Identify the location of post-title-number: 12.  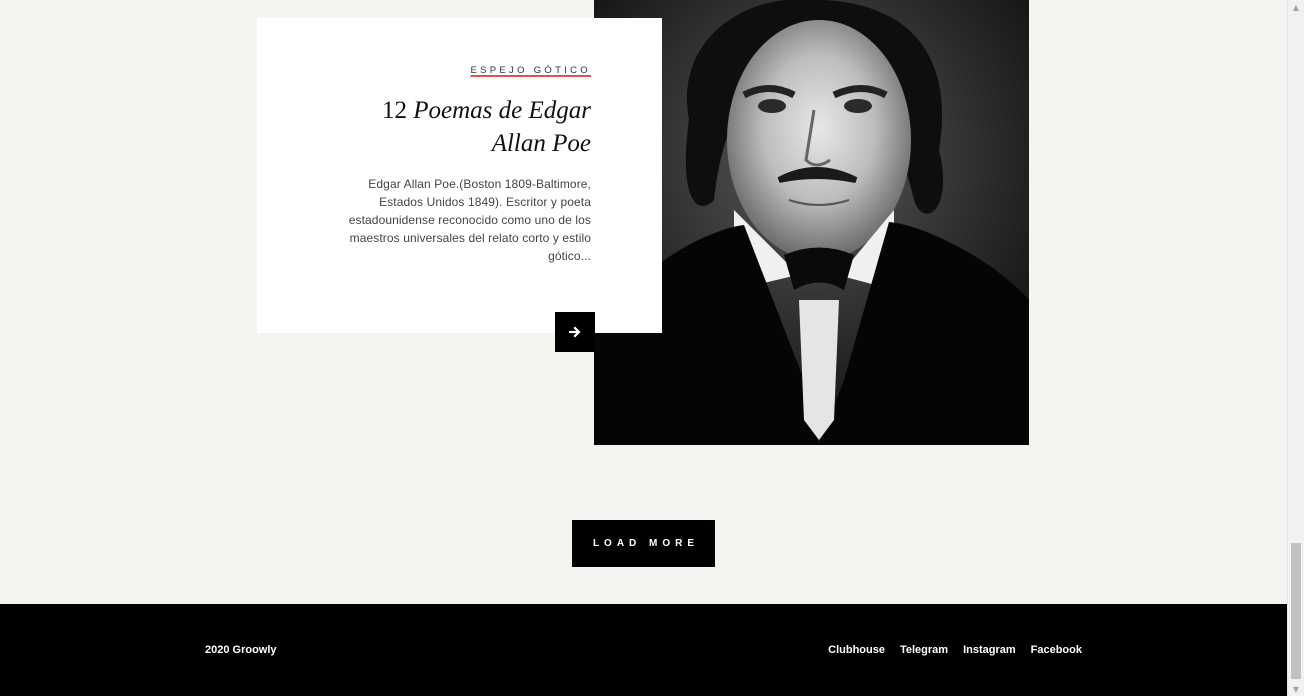
(394, 110).